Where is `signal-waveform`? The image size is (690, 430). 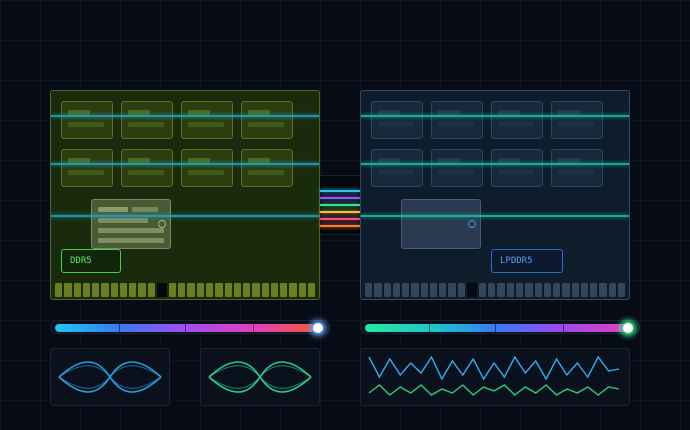
signal-waveform is located at coordinates (494, 375).